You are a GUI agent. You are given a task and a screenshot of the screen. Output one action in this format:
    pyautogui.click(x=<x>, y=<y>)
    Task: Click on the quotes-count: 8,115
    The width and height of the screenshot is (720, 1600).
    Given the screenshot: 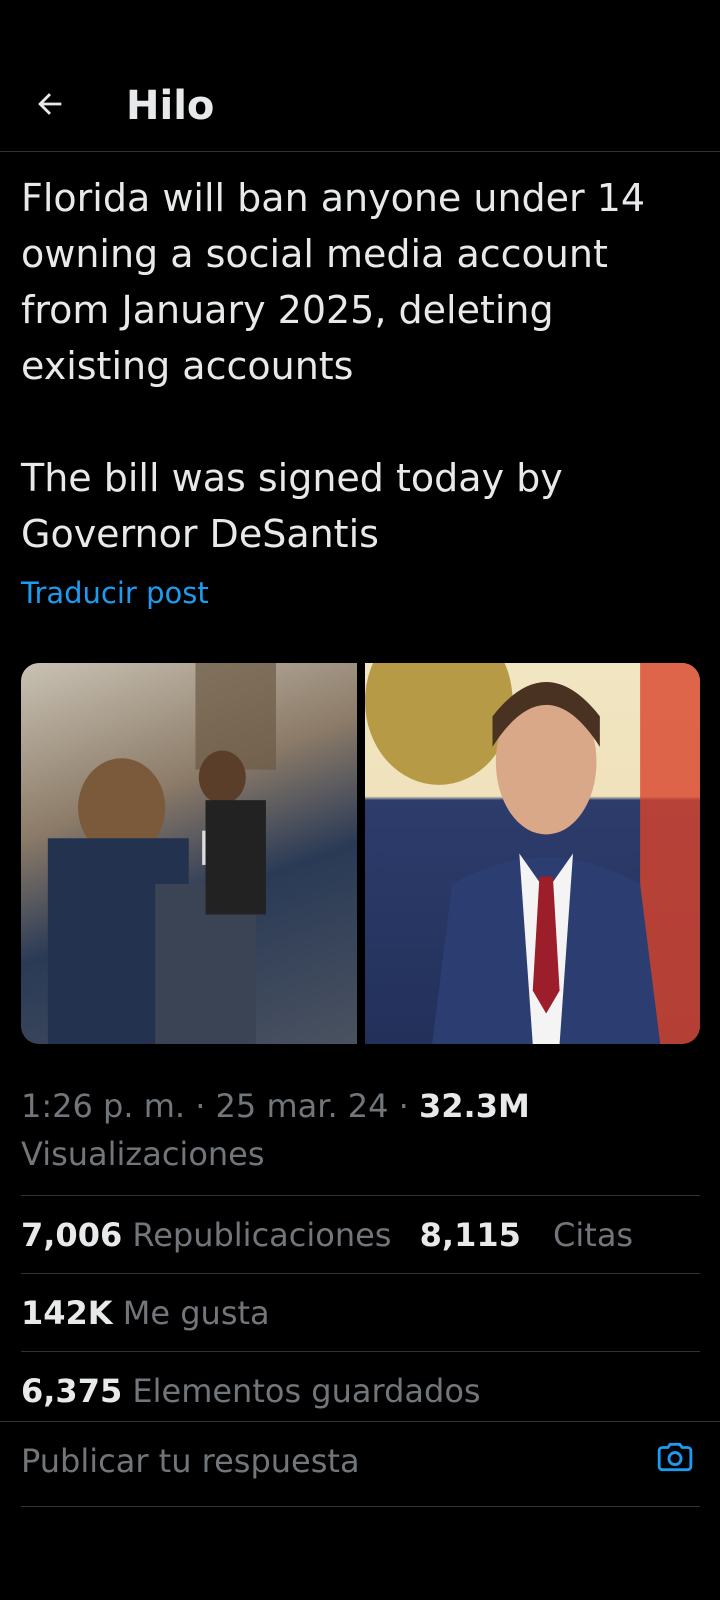 What is the action you would take?
    pyautogui.click(x=470, y=1235)
    